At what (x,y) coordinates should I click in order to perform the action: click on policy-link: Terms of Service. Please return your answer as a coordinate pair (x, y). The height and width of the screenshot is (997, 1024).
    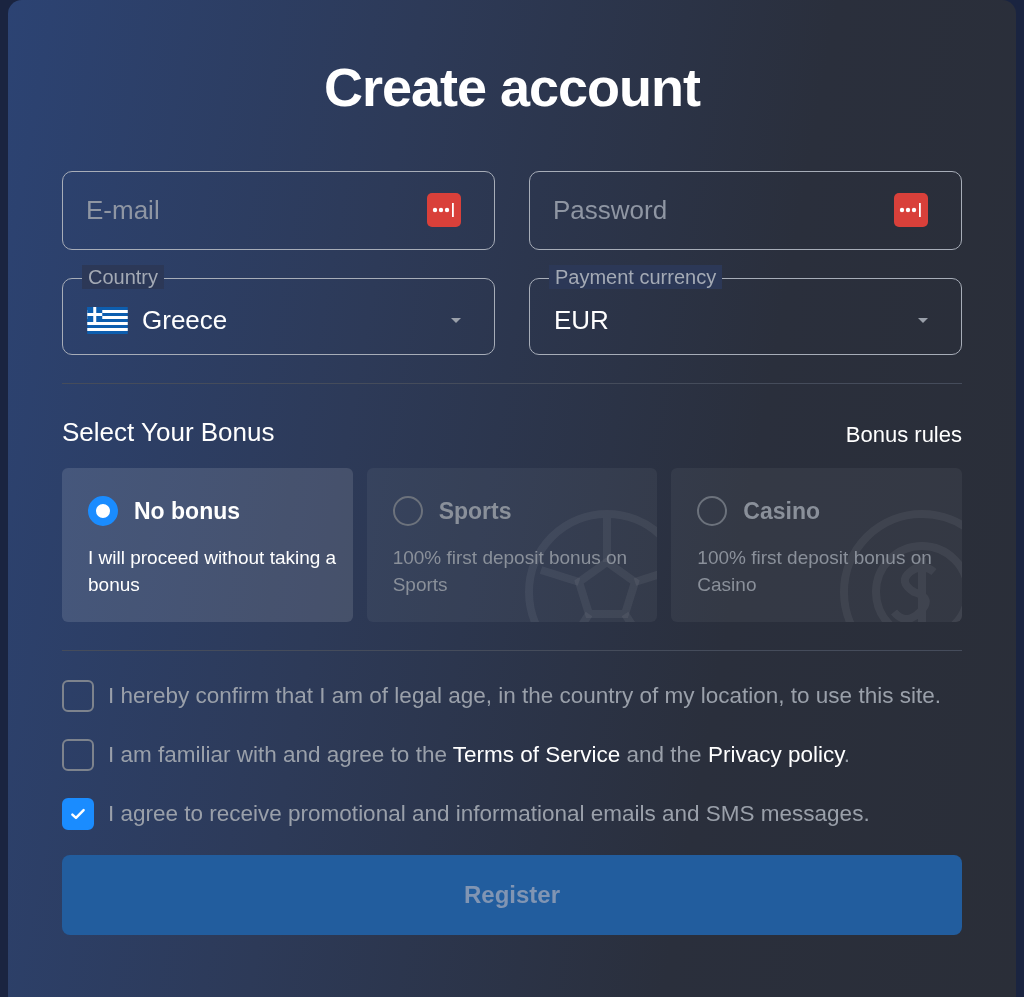
    Looking at the image, I should click on (536, 754).